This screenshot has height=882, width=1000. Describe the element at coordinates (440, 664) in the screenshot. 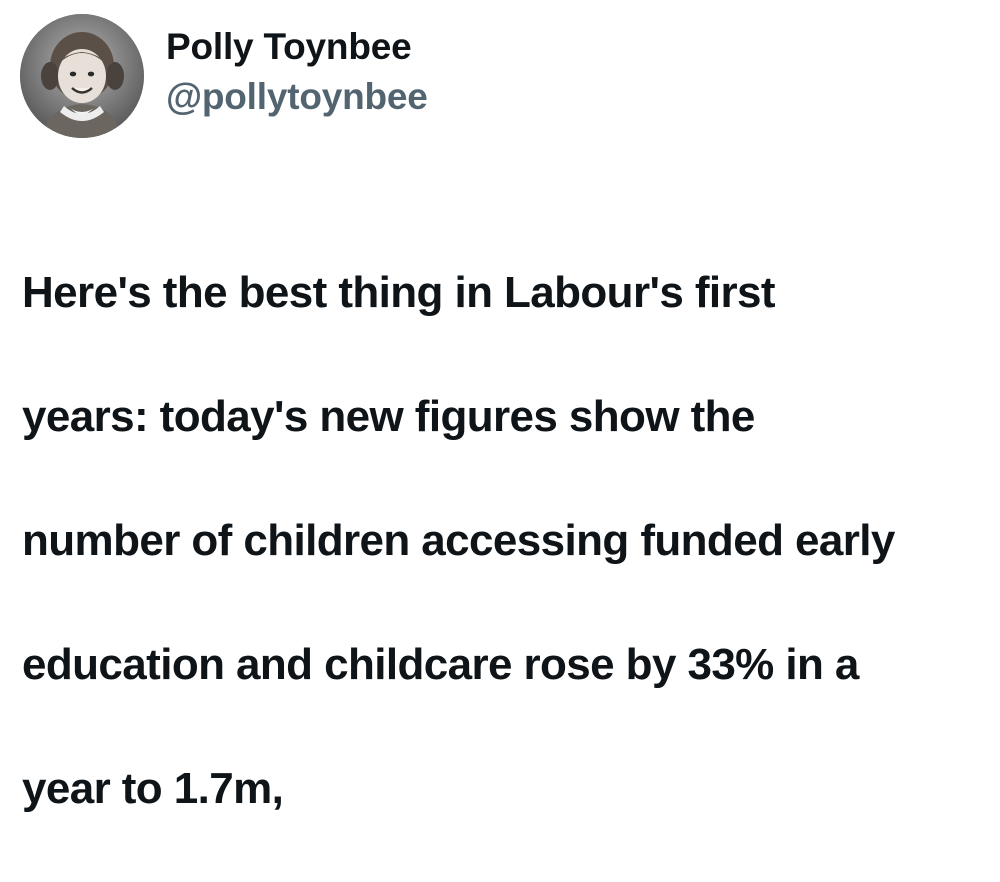

I see `tweet-text-line: education and childcare rose by 33% in a` at that location.